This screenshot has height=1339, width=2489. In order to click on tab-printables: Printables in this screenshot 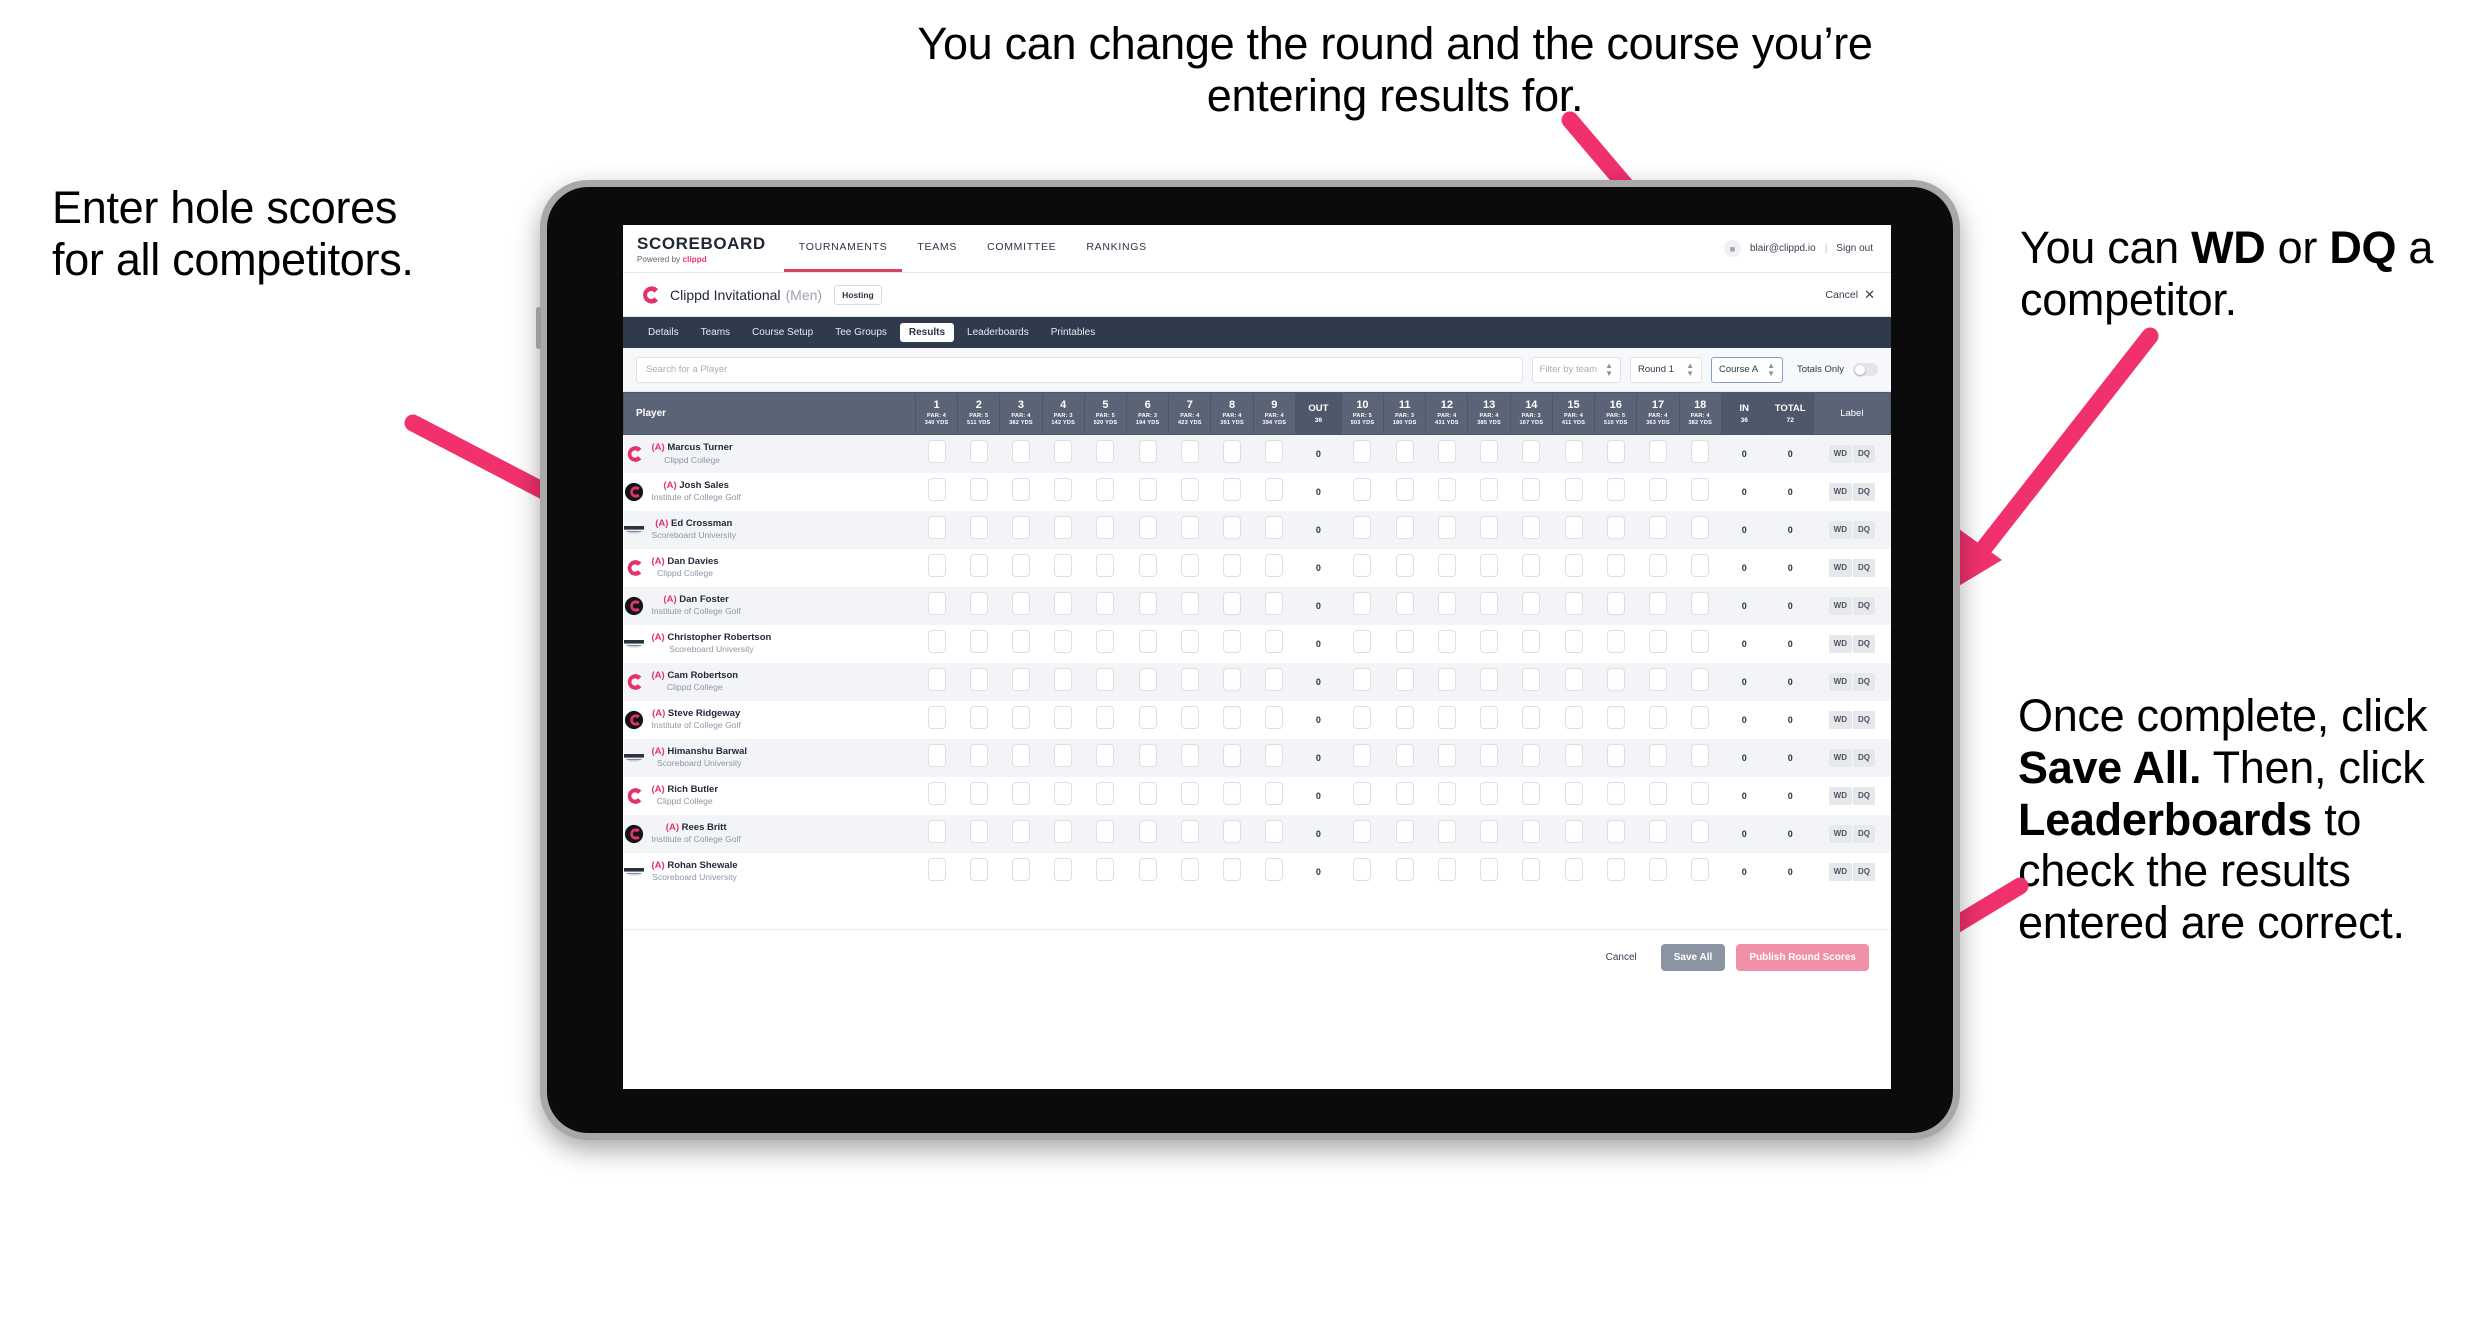, I will do `click(1073, 332)`.